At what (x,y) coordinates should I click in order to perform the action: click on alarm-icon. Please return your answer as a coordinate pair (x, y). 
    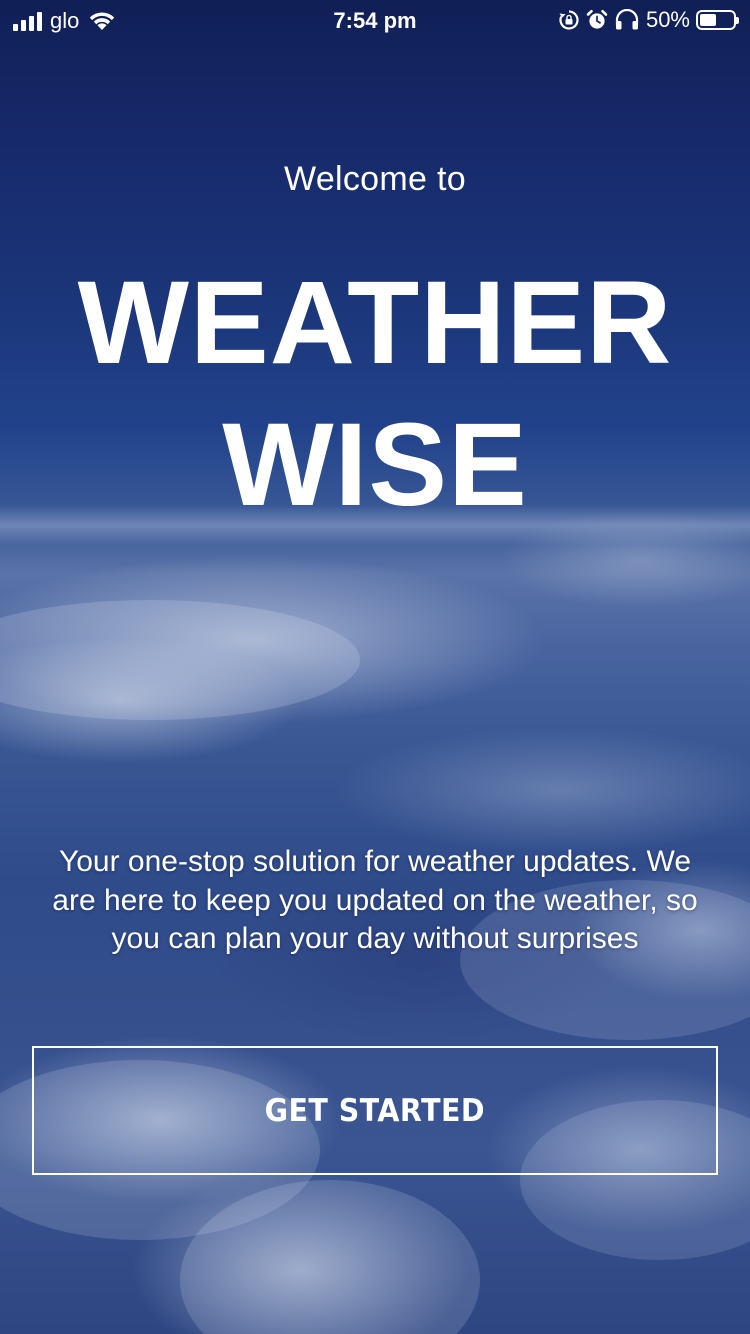
    Looking at the image, I should click on (597, 19).